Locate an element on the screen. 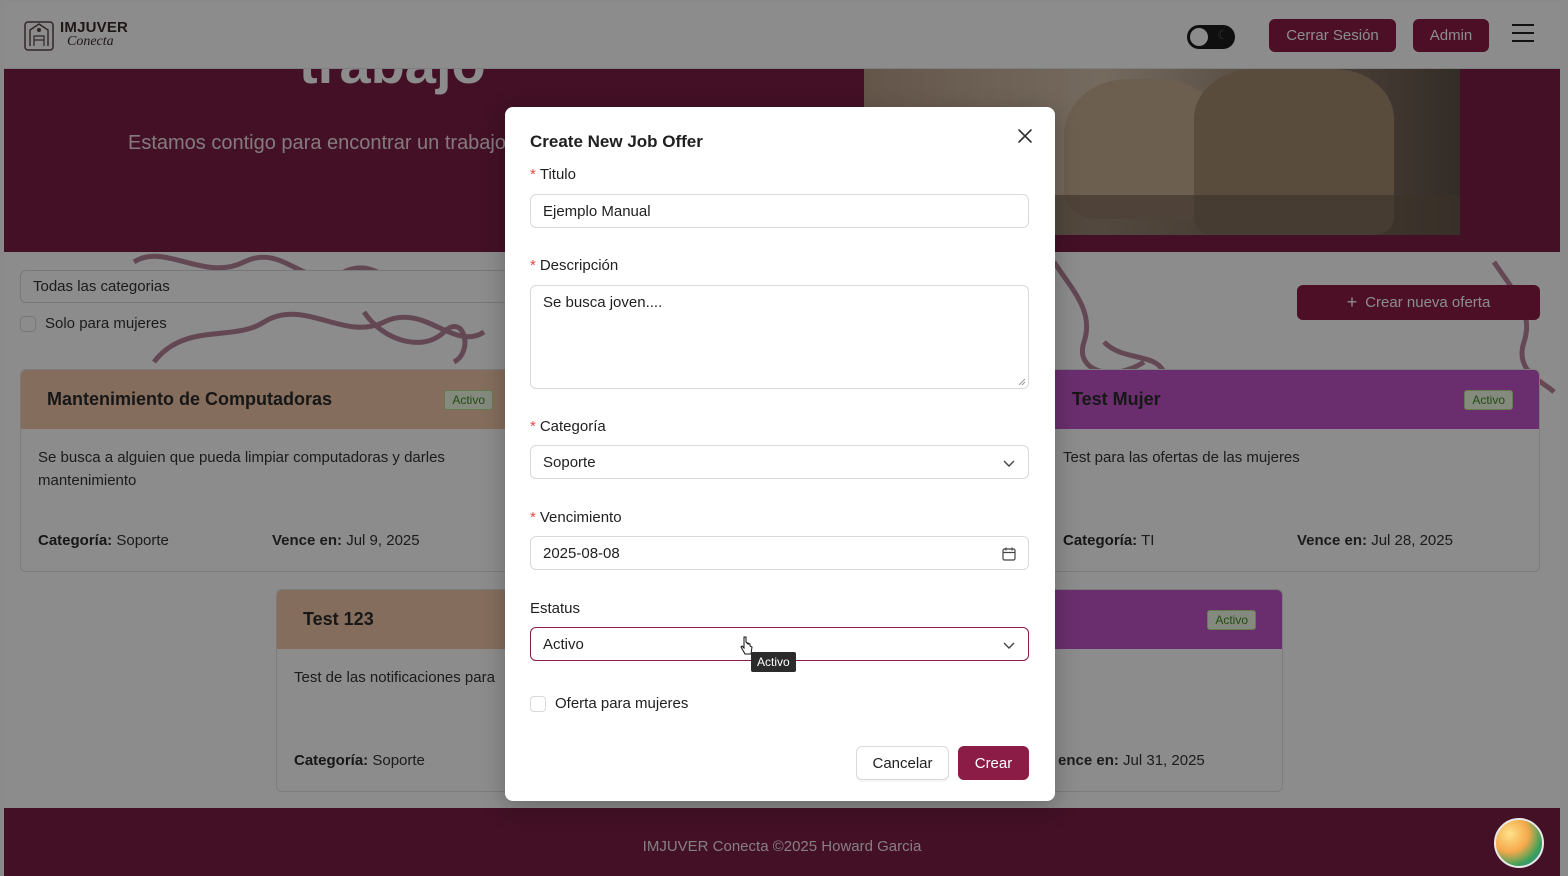 The width and height of the screenshot is (1568, 876). close-icon is located at coordinates (1025, 136).